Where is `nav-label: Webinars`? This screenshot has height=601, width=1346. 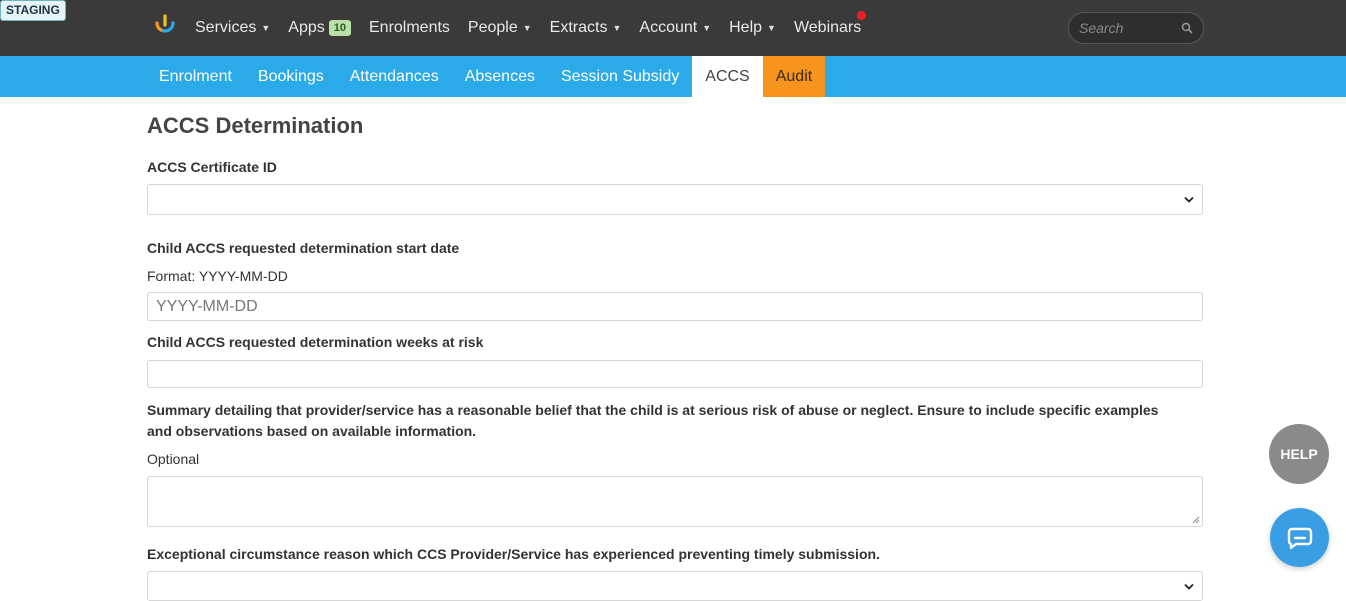
nav-label: Webinars is located at coordinates (827, 27).